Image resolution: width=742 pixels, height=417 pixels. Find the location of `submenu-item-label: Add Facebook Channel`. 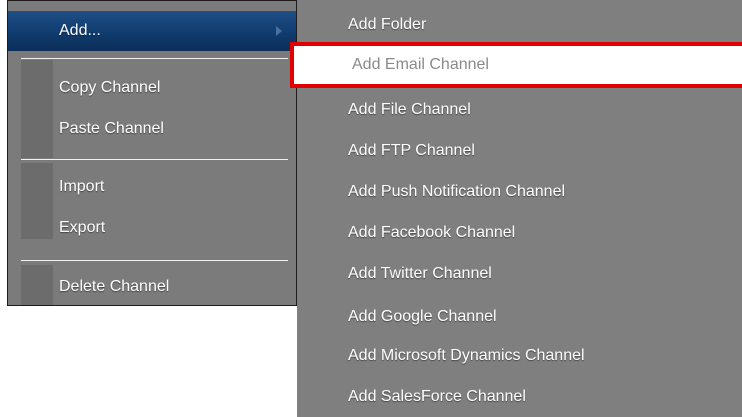

submenu-item-label: Add Facebook Channel is located at coordinates (432, 232).